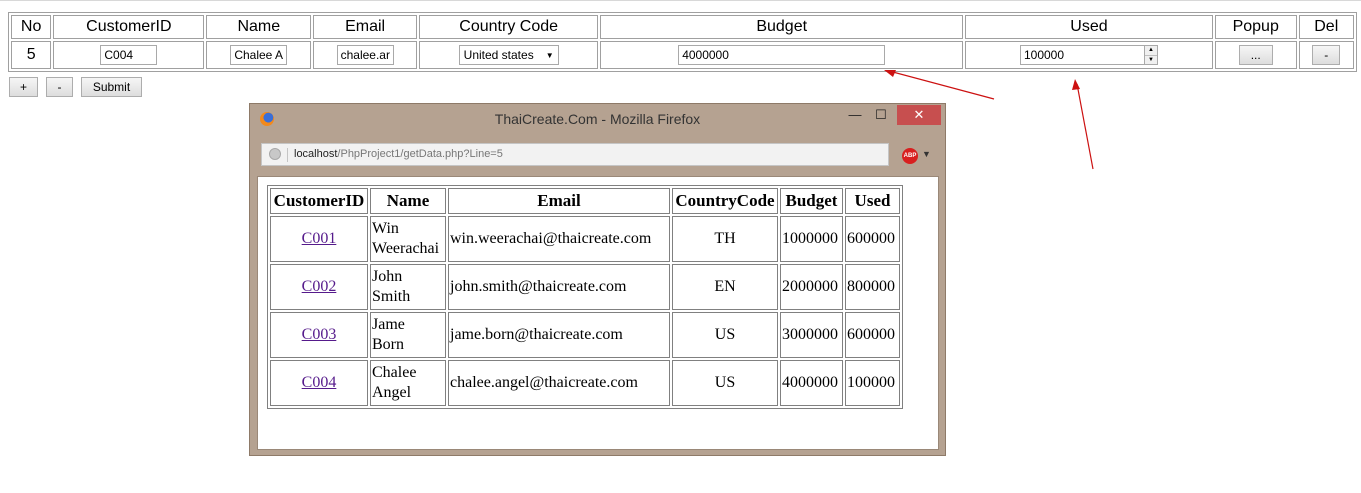 This screenshot has width=1361, height=493. I want to click on arrow-to-used, so click(1083, 124).